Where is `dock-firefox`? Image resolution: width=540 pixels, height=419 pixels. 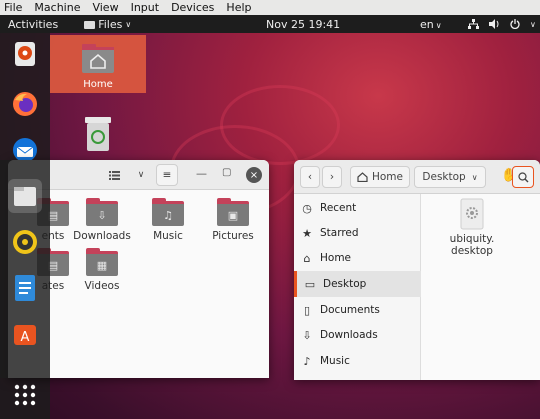
dock-firefox is located at coordinates (25, 104).